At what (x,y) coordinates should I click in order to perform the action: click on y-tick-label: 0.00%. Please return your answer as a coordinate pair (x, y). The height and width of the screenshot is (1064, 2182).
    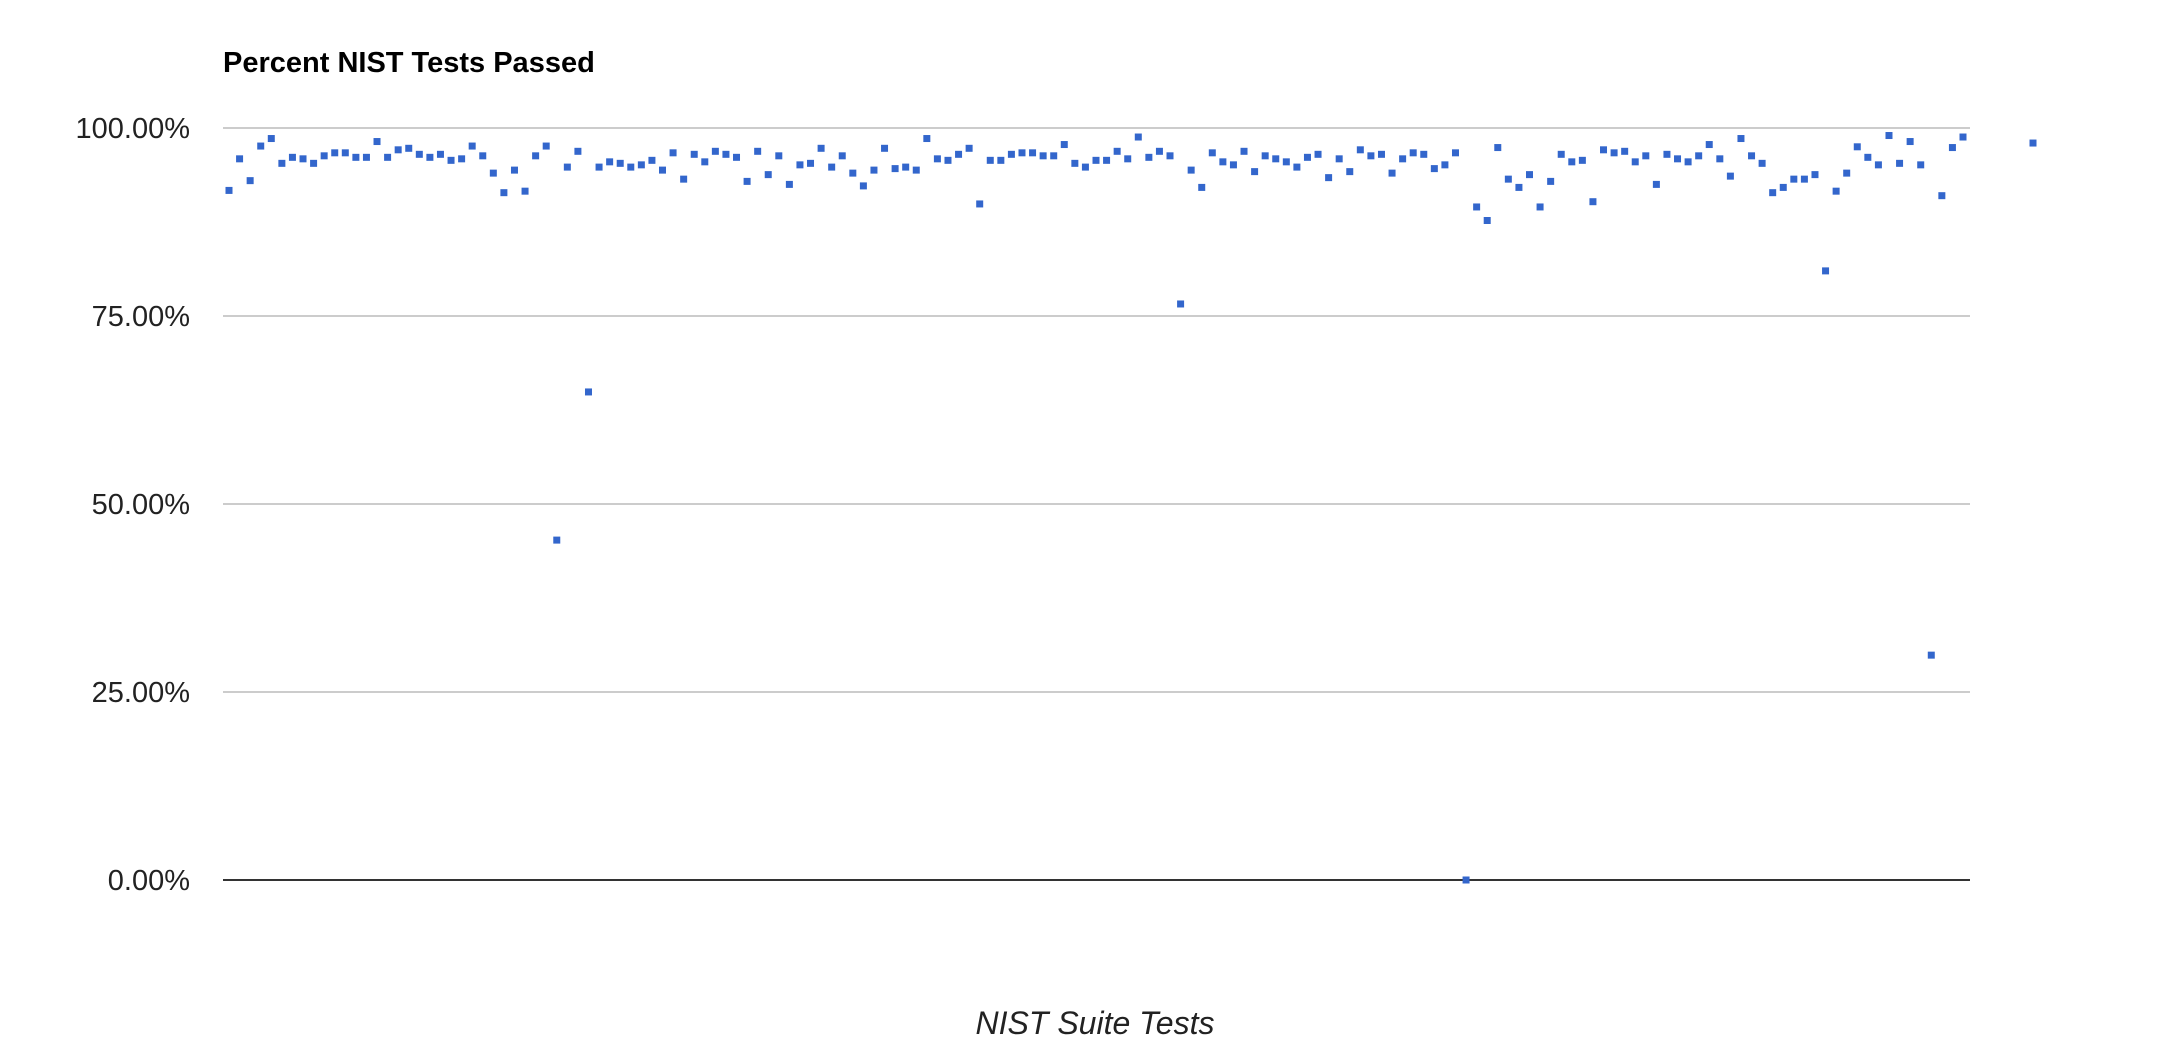
    Looking at the image, I should click on (149, 881).